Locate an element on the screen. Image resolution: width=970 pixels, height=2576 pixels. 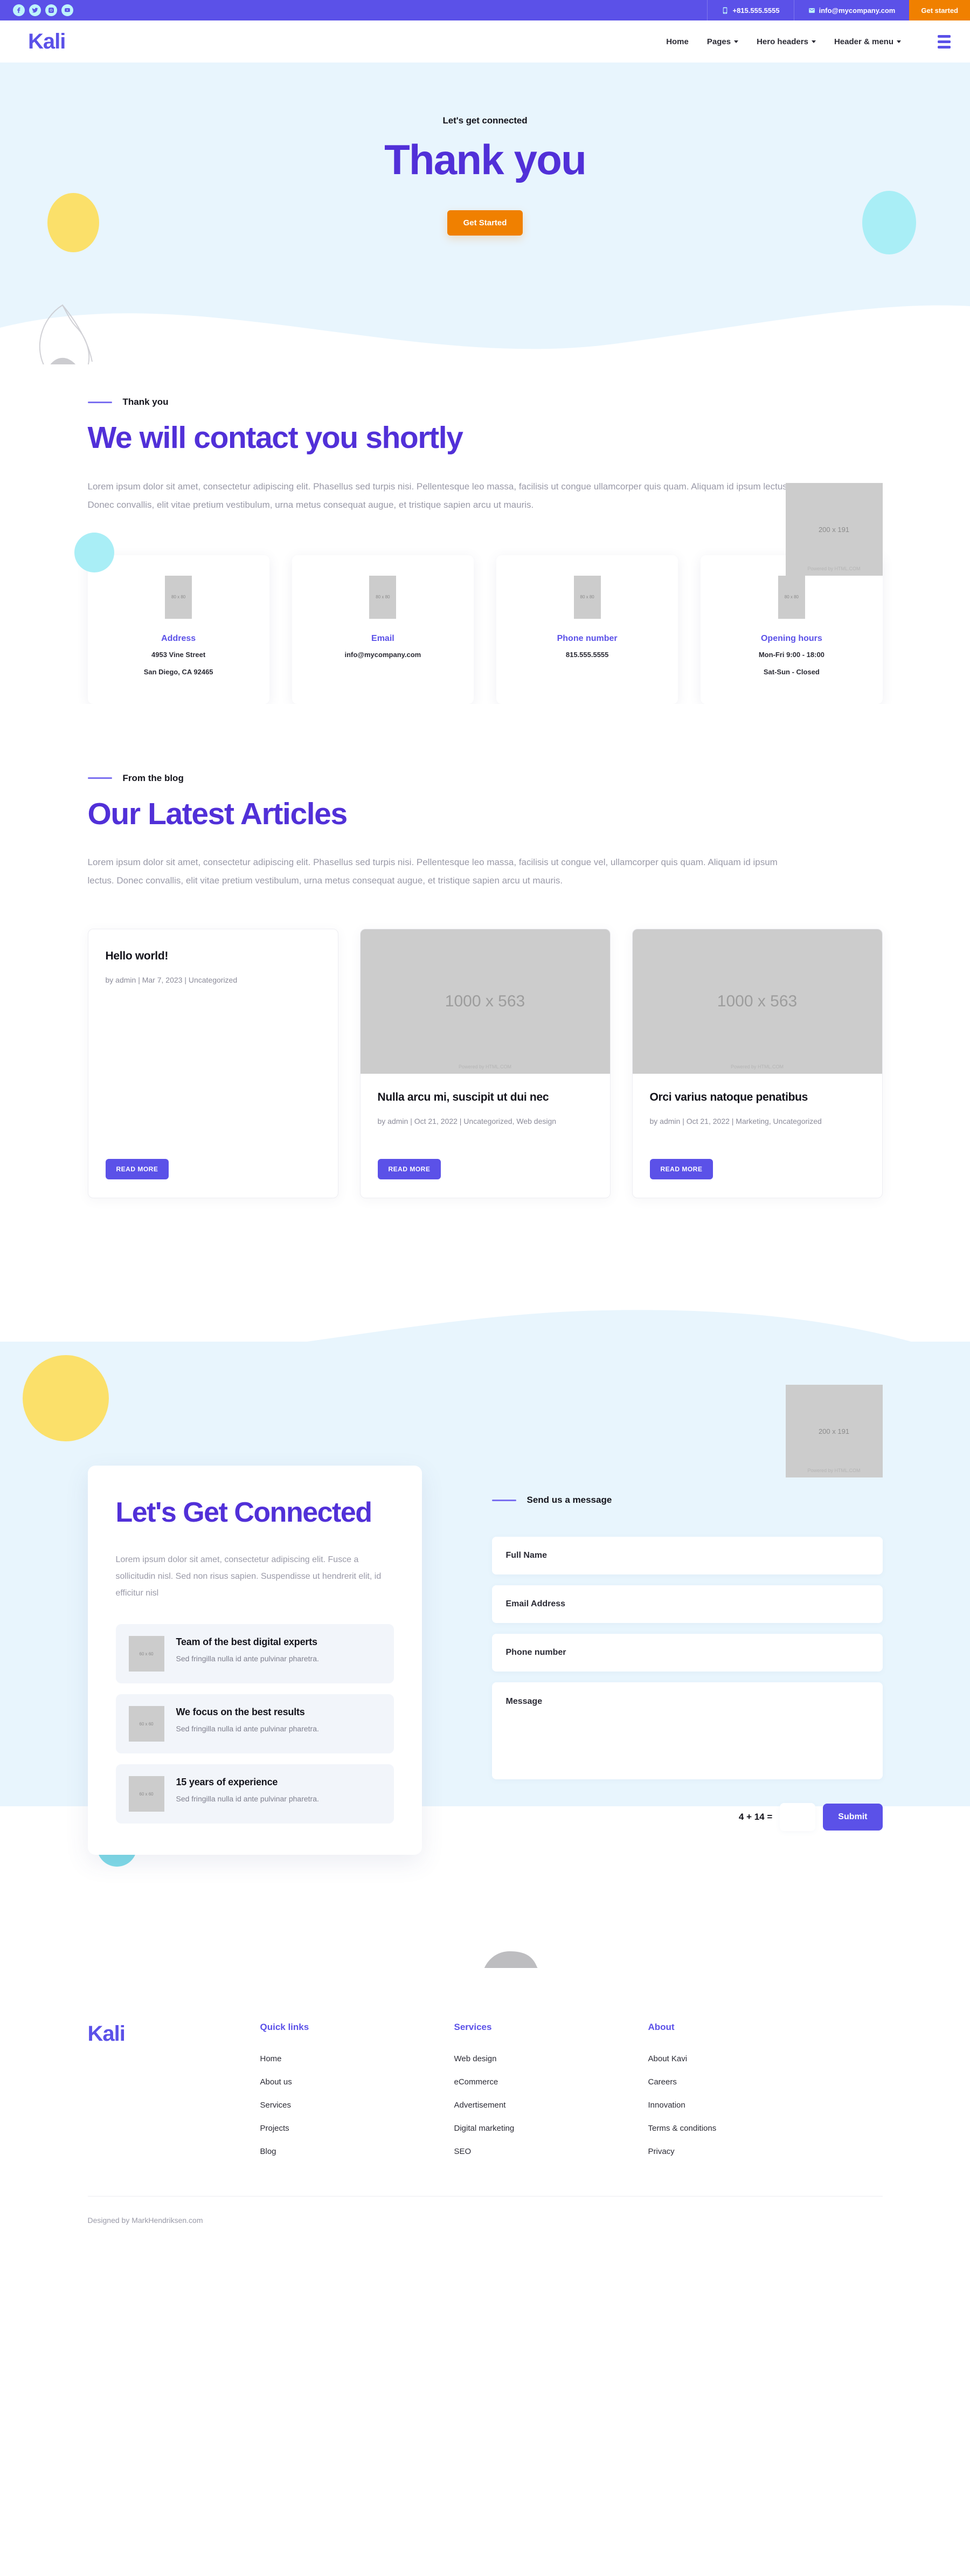
nav-item-pages: Pages is located at coordinates (722, 41).